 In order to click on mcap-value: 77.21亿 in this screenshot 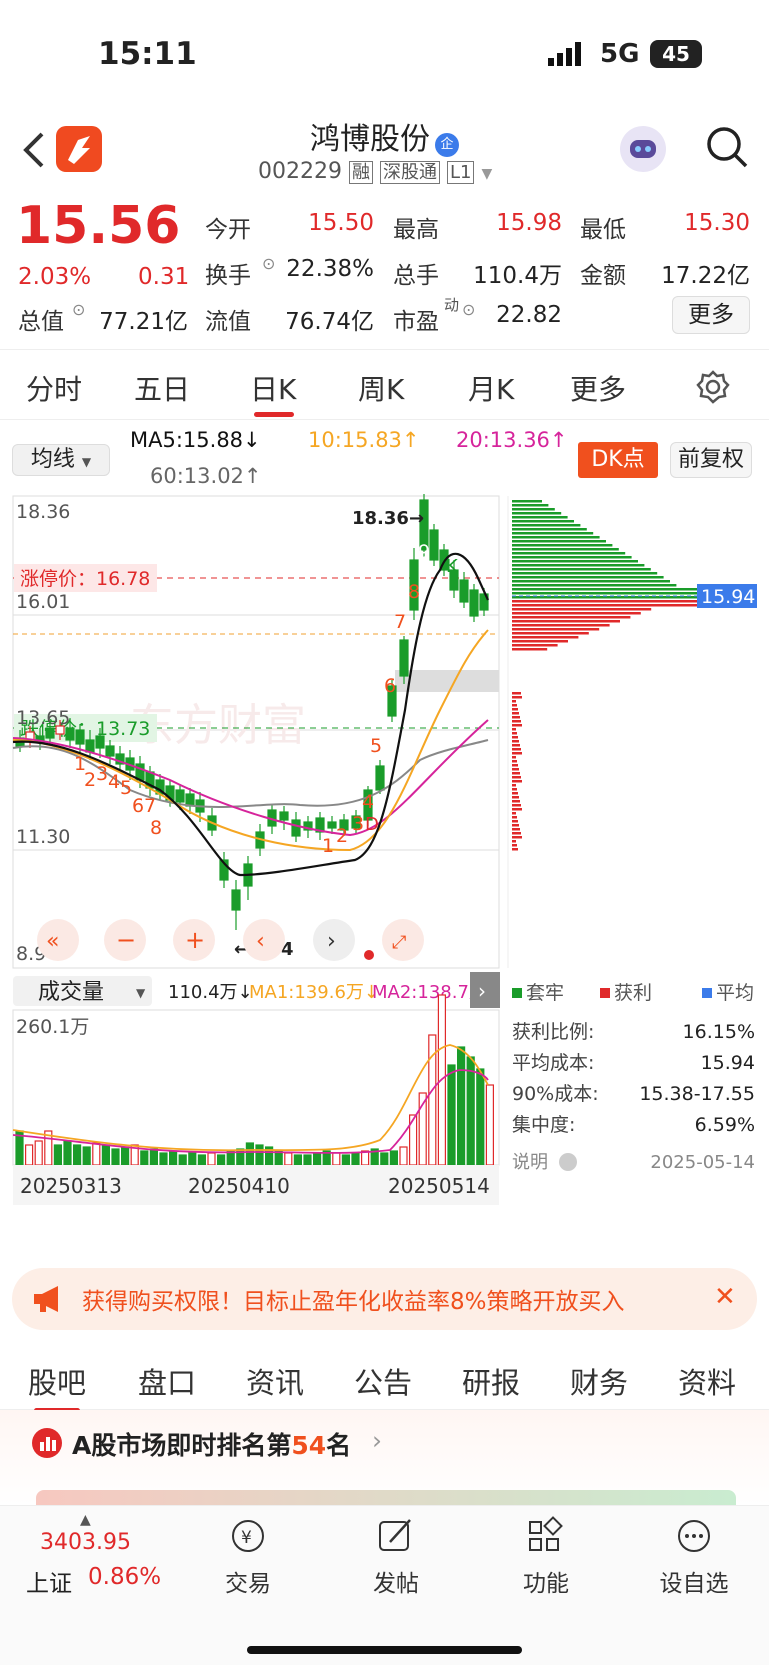, I will do `click(143, 322)`.